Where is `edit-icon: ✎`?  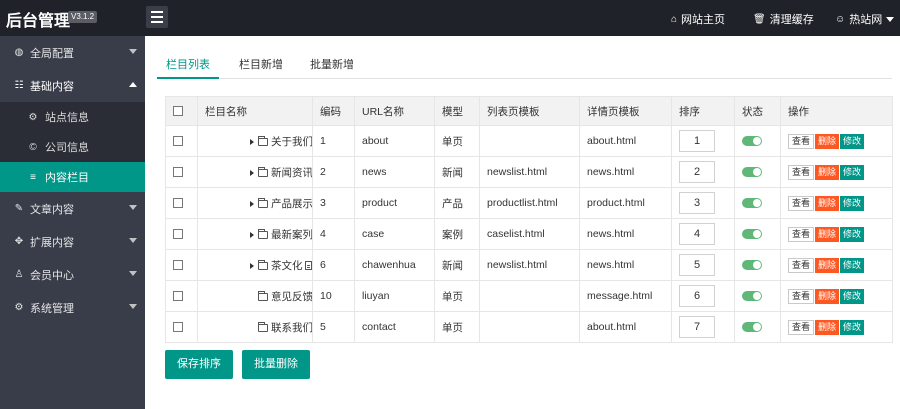
edit-icon: ✎ is located at coordinates (19, 208).